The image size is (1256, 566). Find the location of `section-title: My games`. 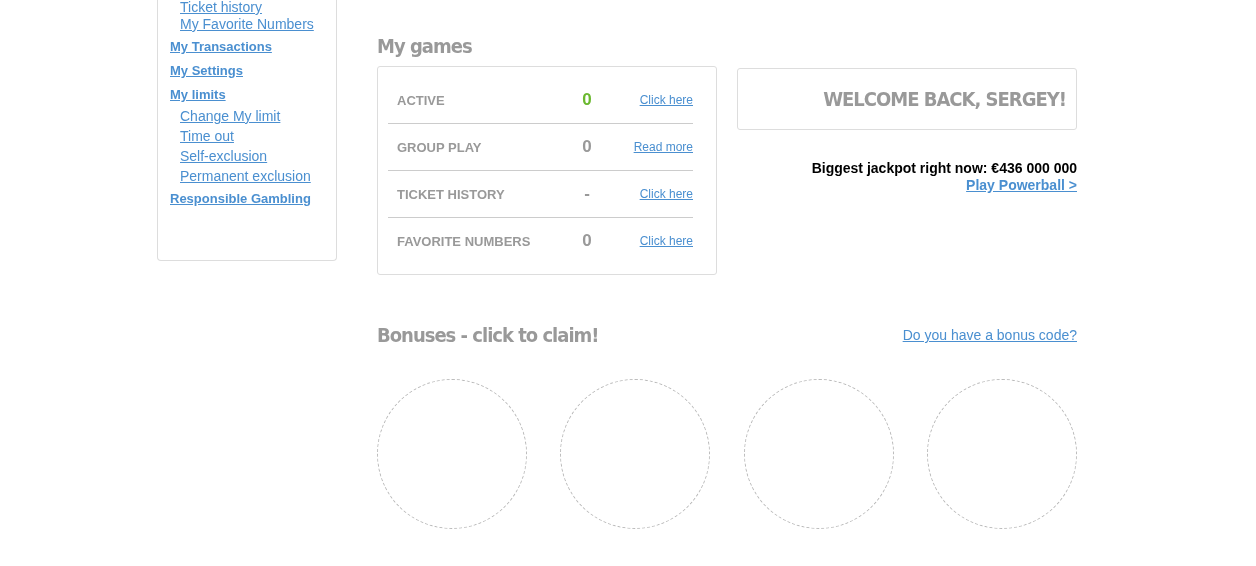

section-title: My games is located at coordinates (425, 46).